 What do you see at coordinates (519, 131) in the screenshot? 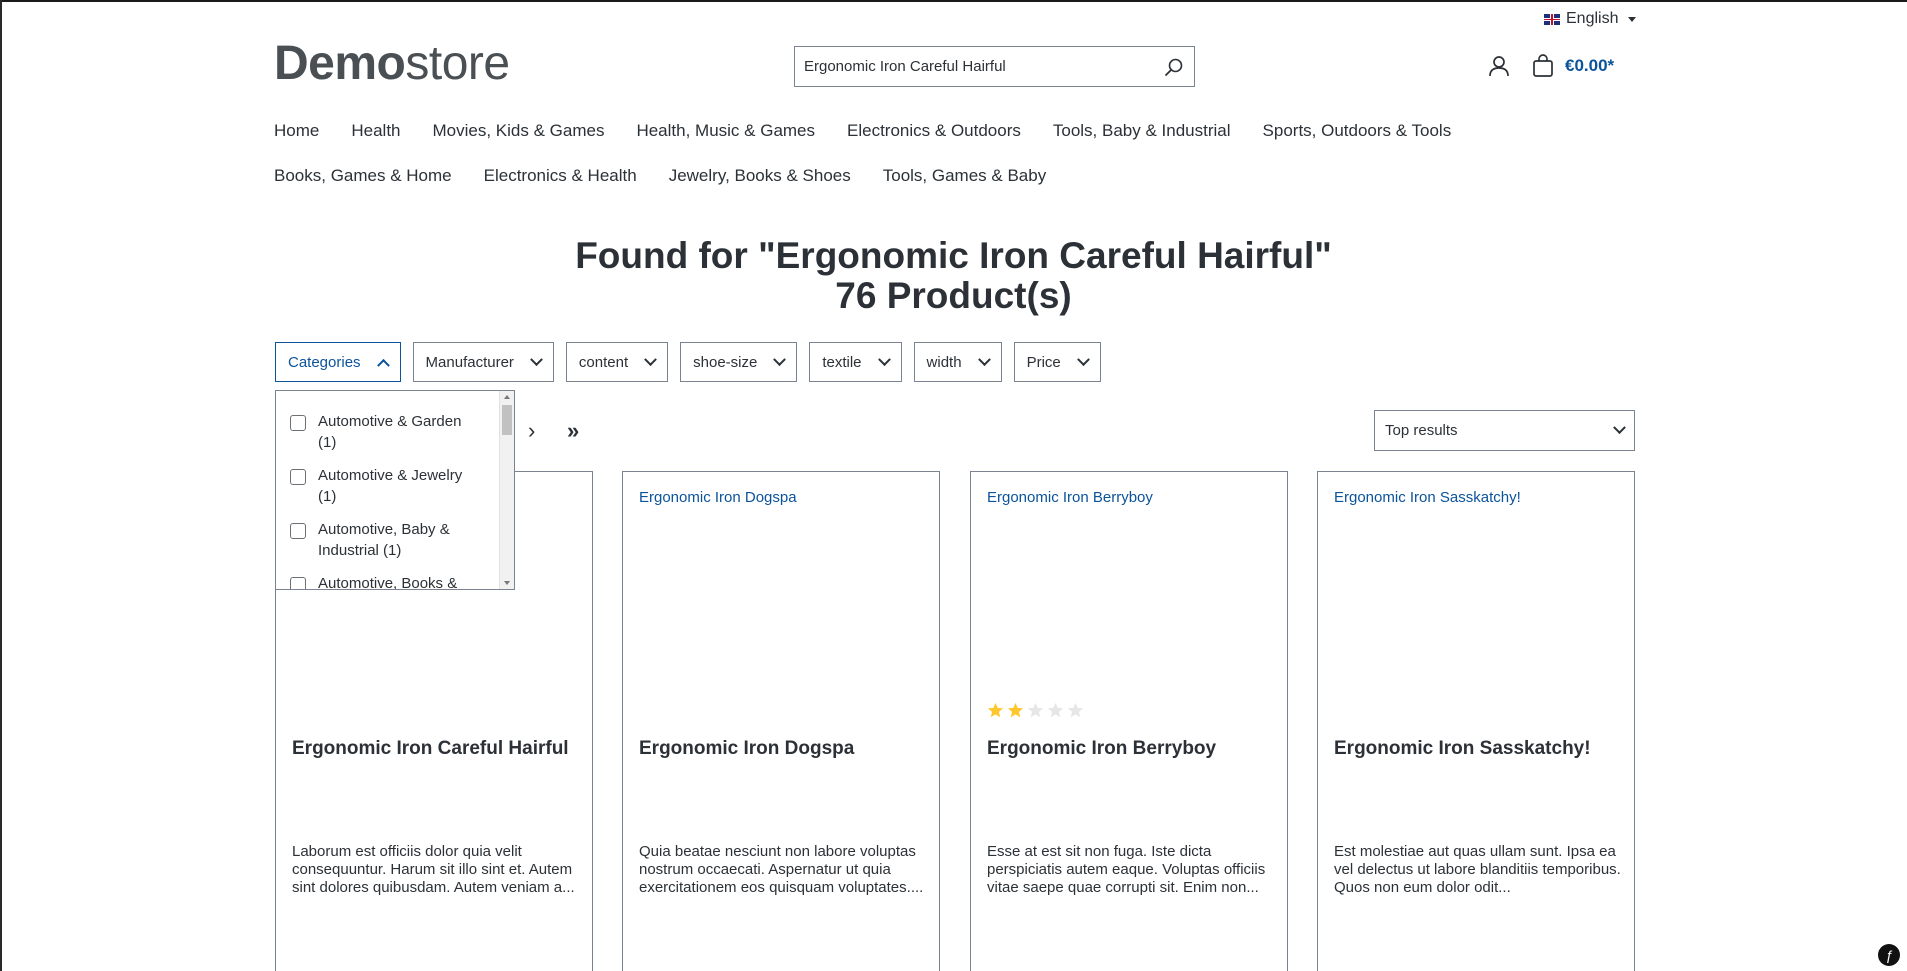
I see `nav-item-movies-kids-games: Movies, Kids & Games` at bounding box center [519, 131].